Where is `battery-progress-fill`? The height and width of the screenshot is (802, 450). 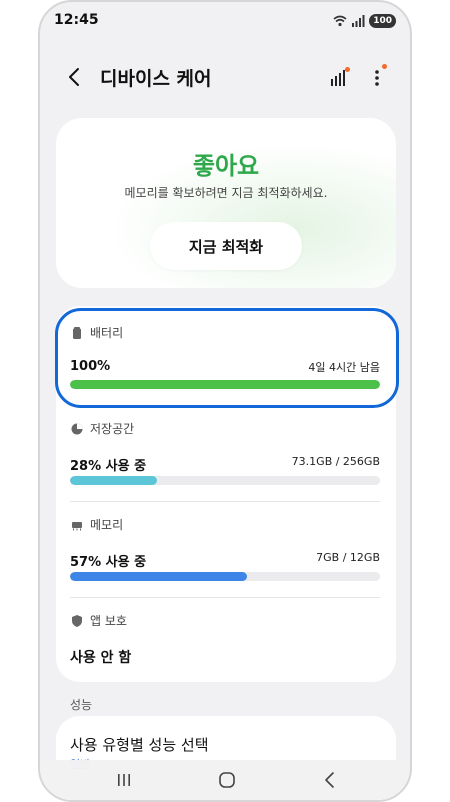 battery-progress-fill is located at coordinates (225, 384).